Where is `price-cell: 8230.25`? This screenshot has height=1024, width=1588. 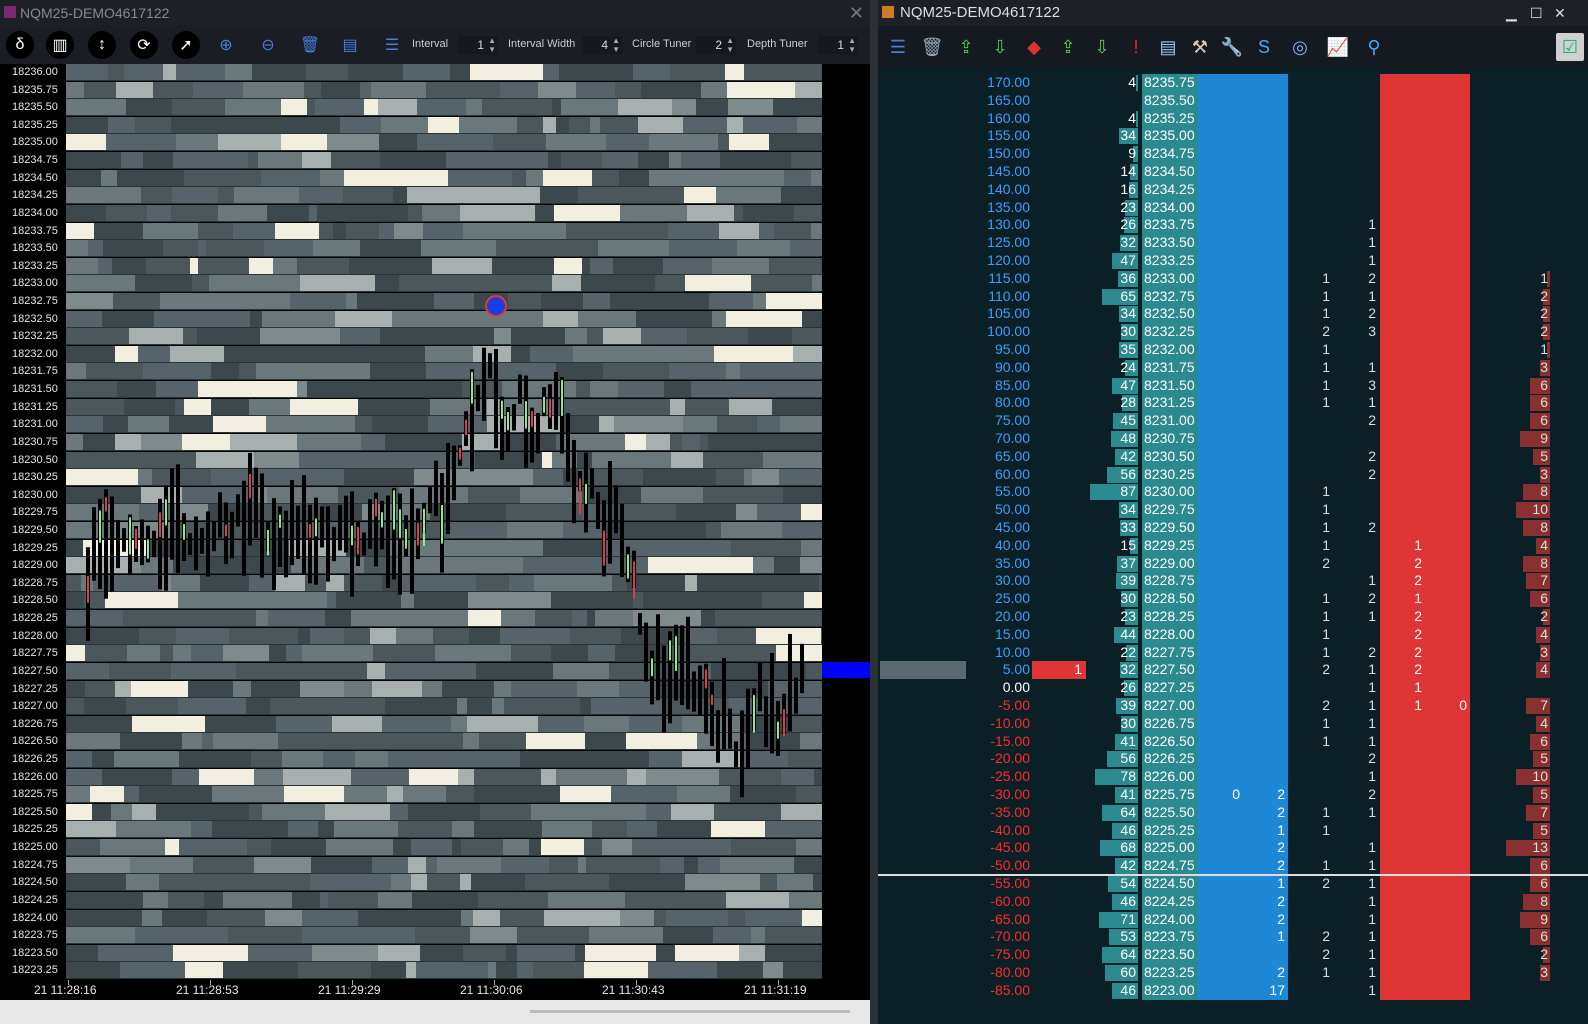 price-cell: 8230.25 is located at coordinates (1170, 474).